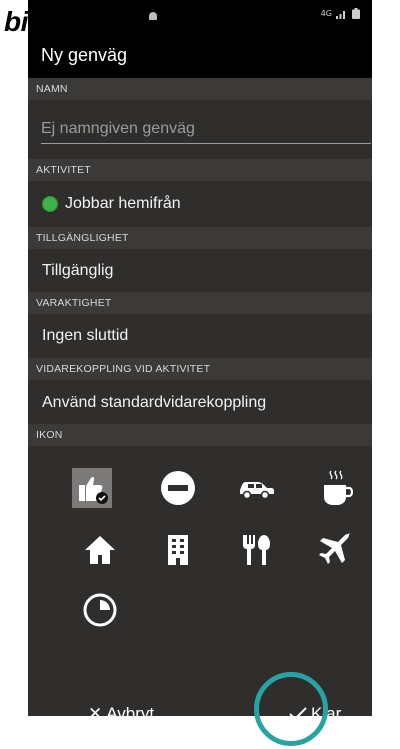 This screenshot has width=400, height=749. What do you see at coordinates (95, 710) in the screenshot?
I see `close-icon: ✕` at bounding box center [95, 710].